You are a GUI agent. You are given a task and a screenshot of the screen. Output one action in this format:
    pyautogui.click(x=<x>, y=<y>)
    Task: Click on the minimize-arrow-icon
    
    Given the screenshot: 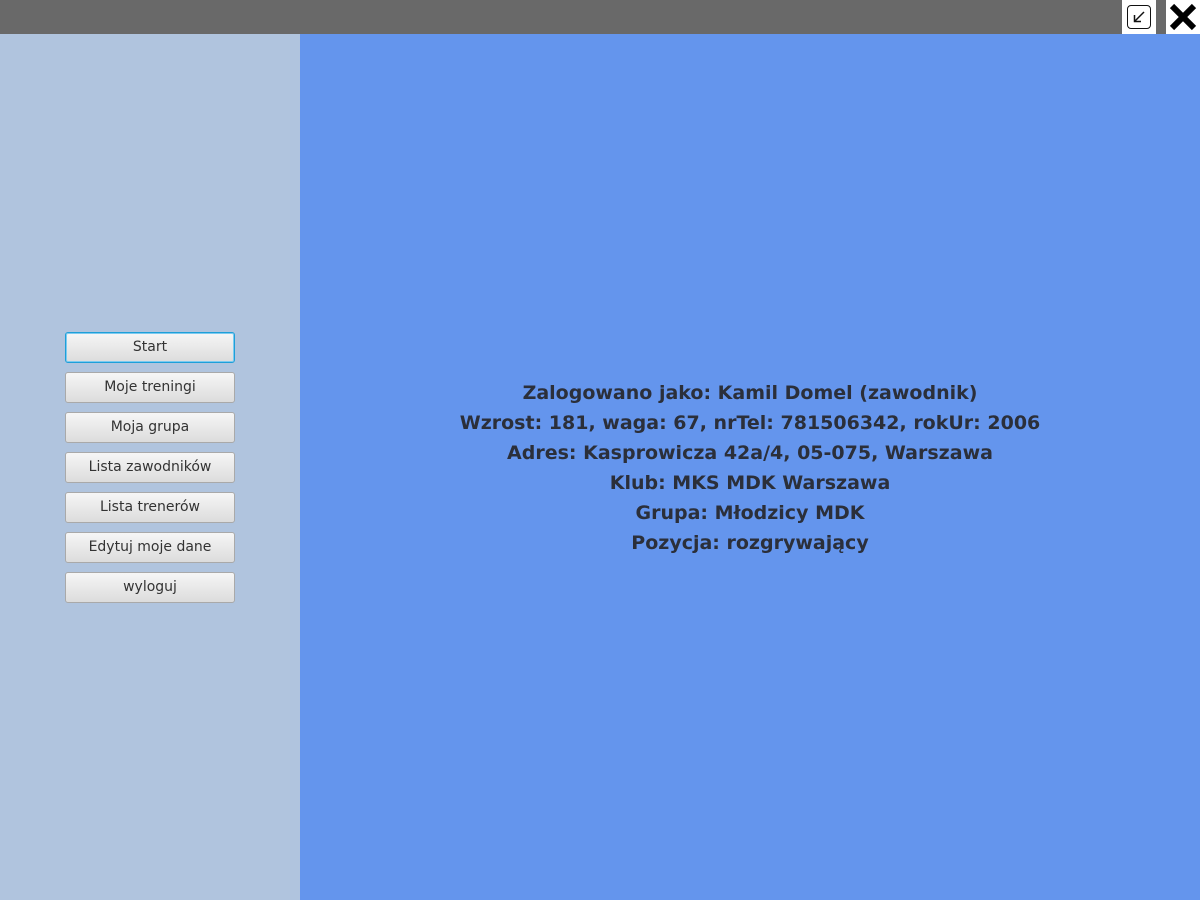 What is the action you would take?
    pyautogui.click(x=1139, y=17)
    